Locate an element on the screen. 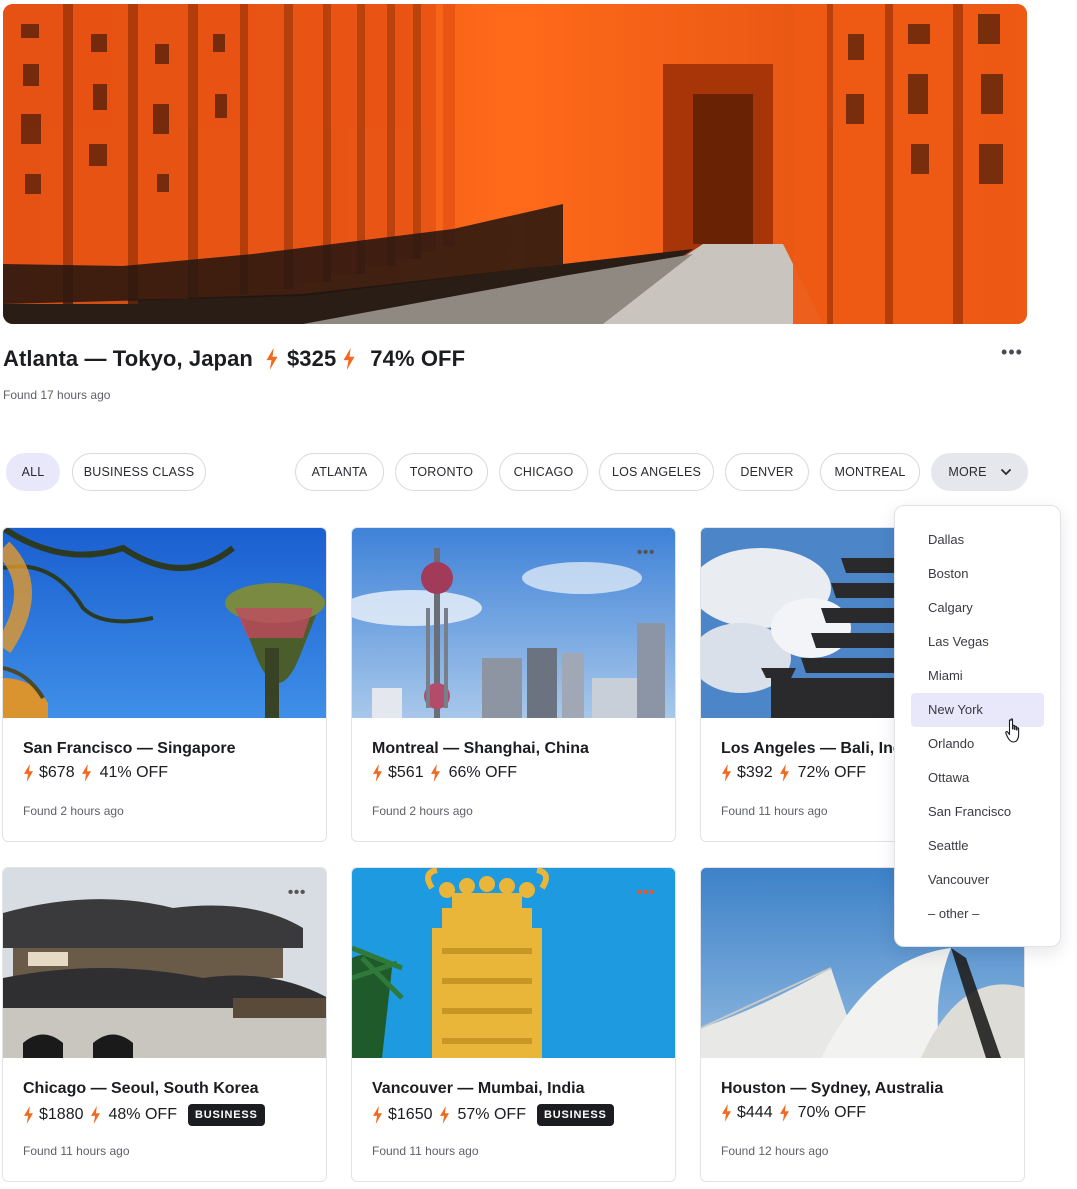 This screenshot has height=1189, width=1077. deal-price-value: $678 is located at coordinates (57, 772).